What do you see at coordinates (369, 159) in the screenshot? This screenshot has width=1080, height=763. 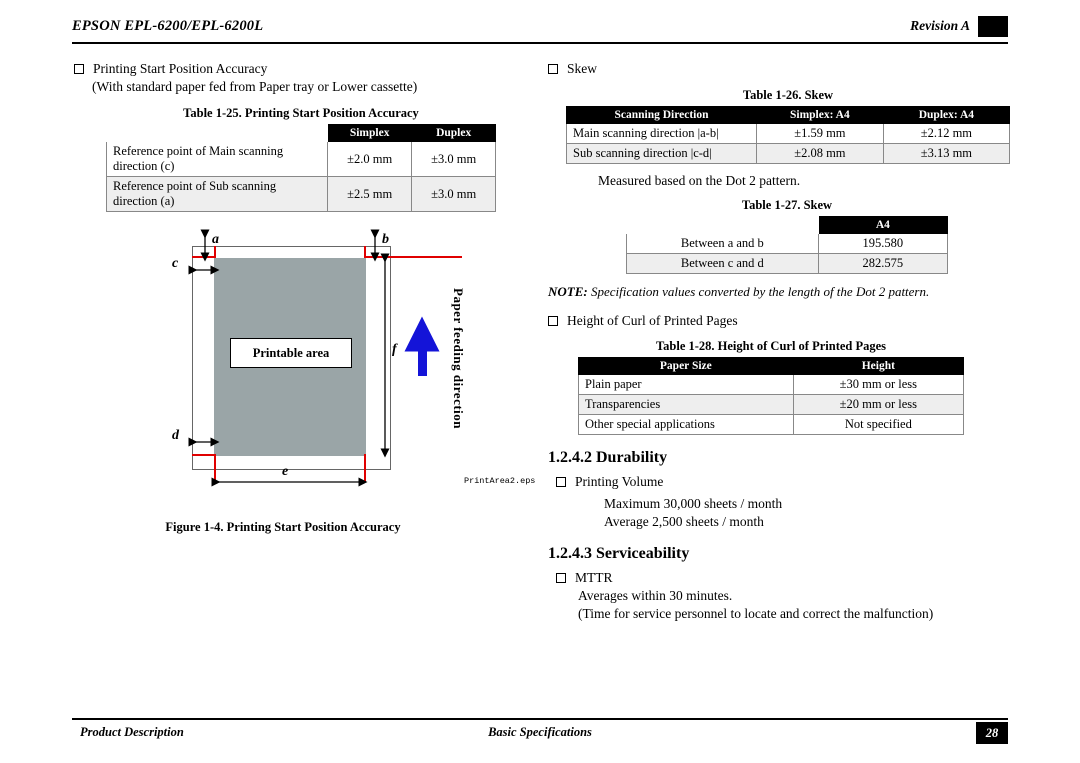 I see `t25-r0c1: ±2.0 mm` at bounding box center [369, 159].